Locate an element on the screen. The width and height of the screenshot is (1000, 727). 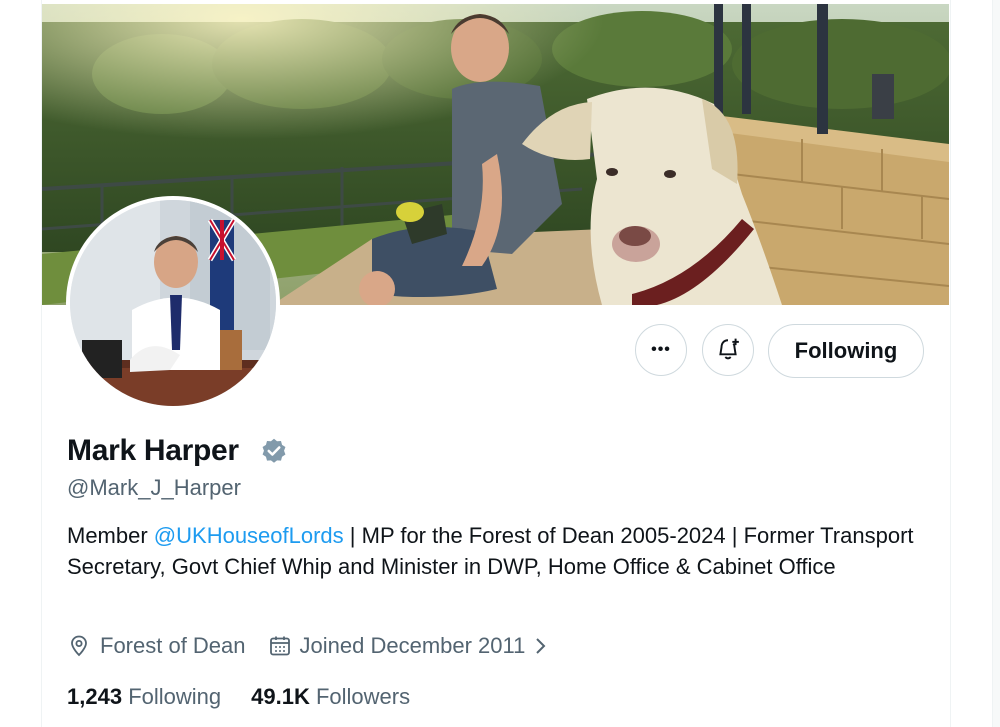
avatar-photo is located at coordinates (173, 303).